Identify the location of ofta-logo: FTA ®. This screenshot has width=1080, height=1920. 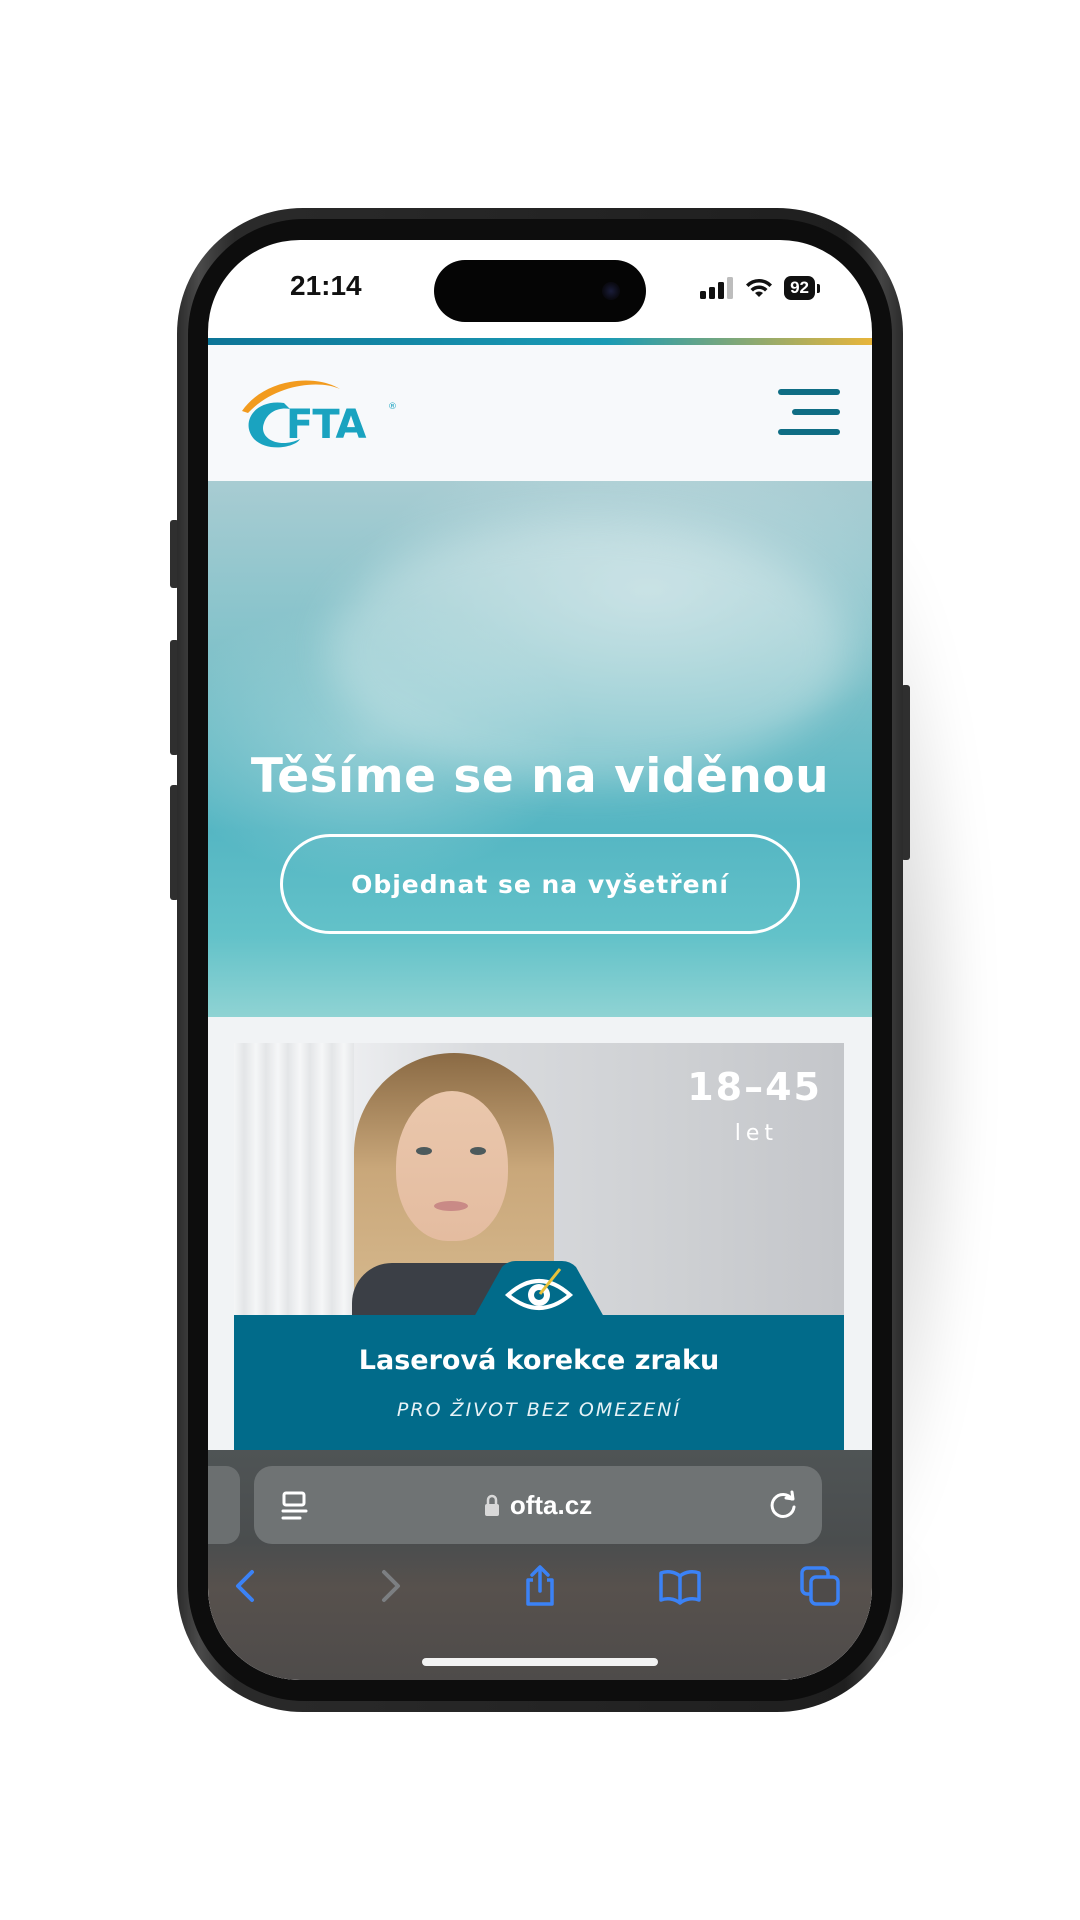
(319, 414).